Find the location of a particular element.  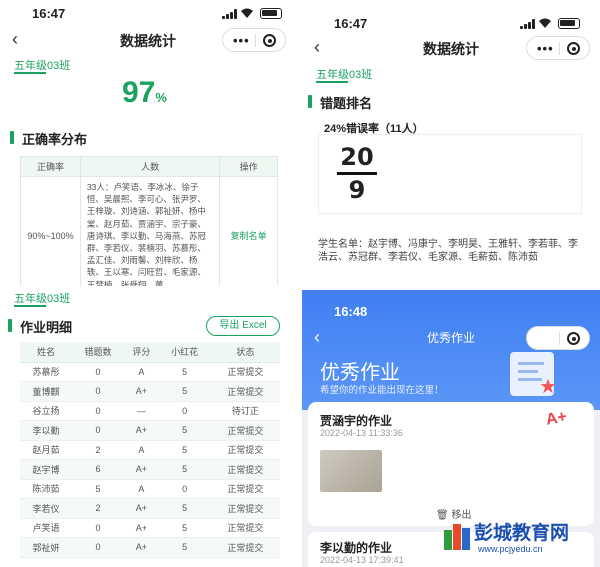

homework-section-title: 作业明细 is located at coordinates (40, 326).